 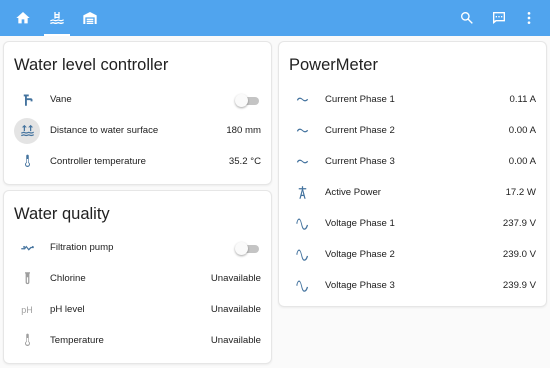 What do you see at coordinates (91, 65) in the screenshot?
I see `card-title: Water level controller` at bounding box center [91, 65].